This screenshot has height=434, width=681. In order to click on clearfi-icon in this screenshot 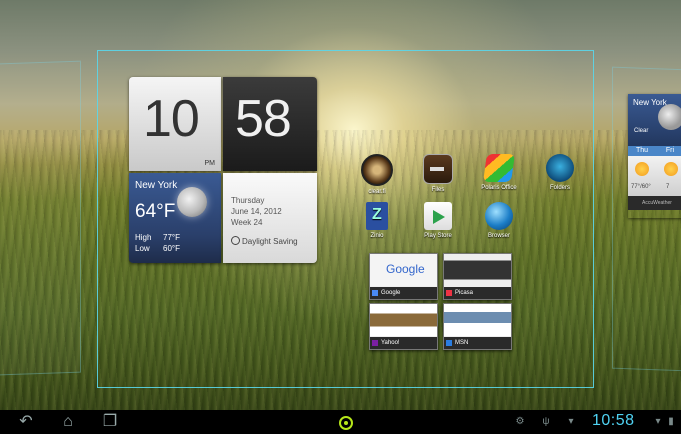, I will do `click(377, 170)`.